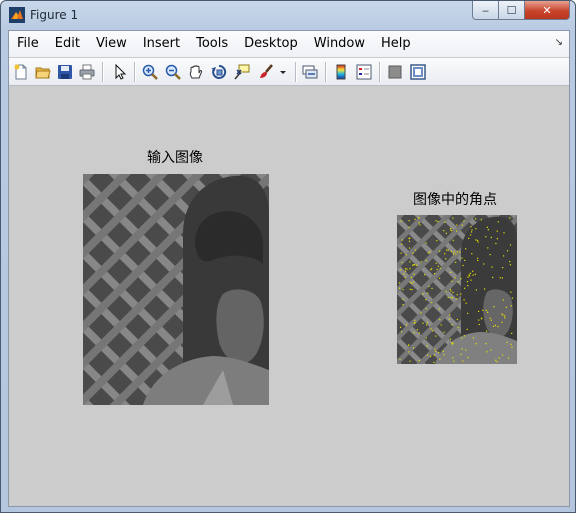 The height and width of the screenshot is (513, 576). I want to click on legend-icon, so click(364, 72).